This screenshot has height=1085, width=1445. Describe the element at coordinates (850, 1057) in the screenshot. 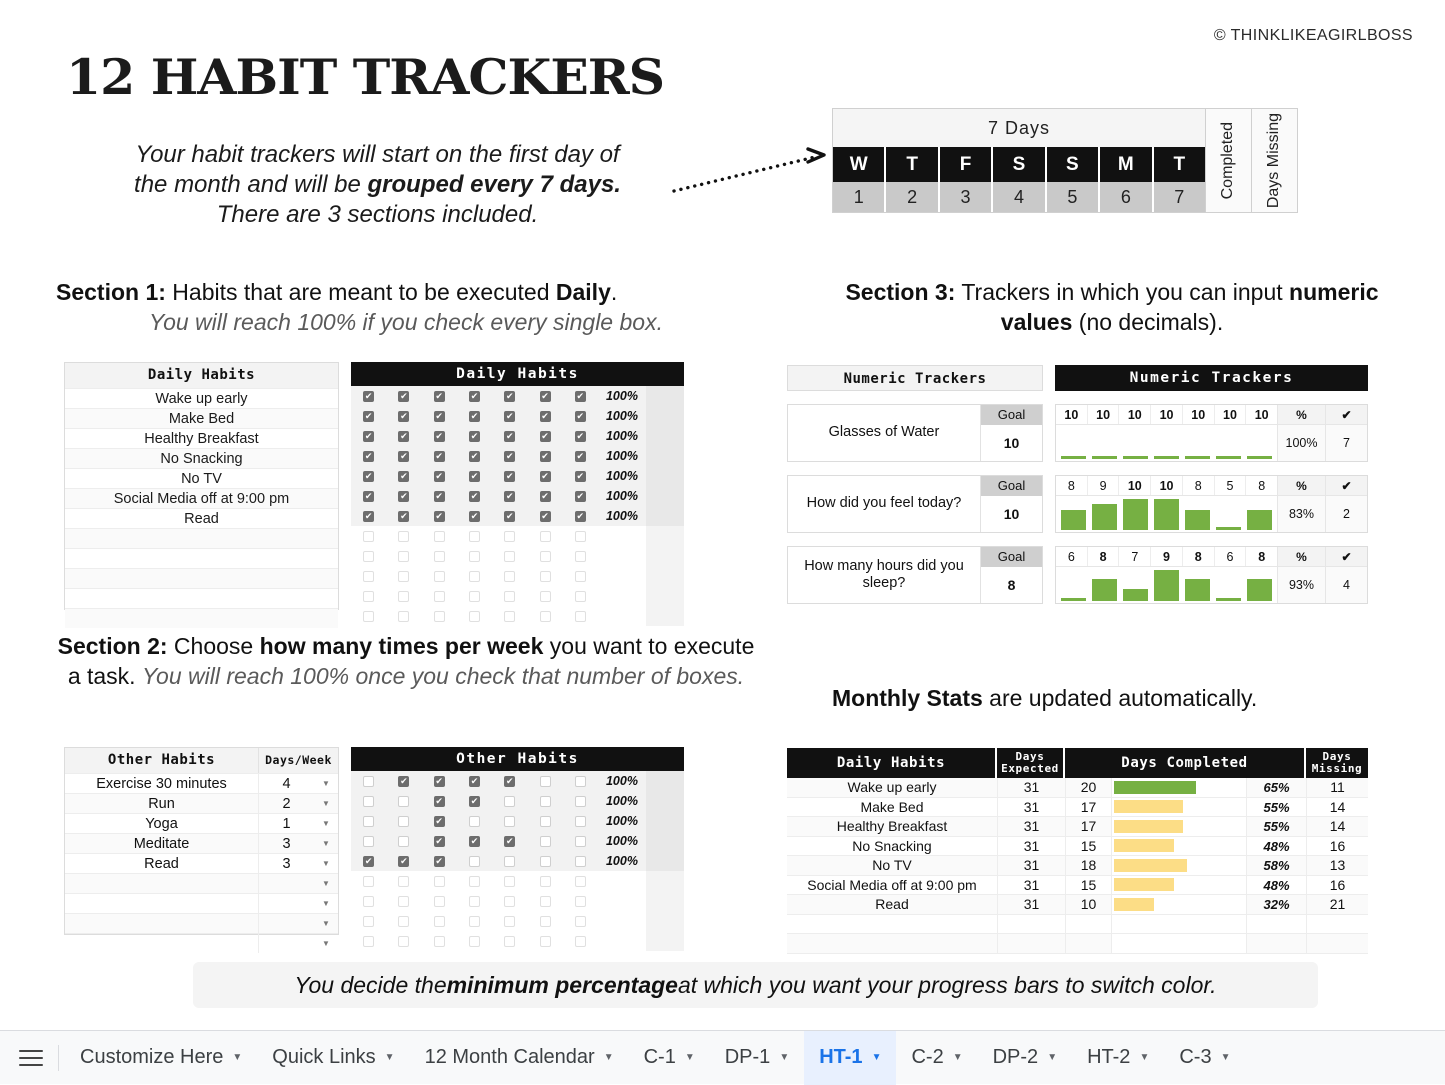

I see `sheet-tab-ht-1: HT-1 ▼` at that location.